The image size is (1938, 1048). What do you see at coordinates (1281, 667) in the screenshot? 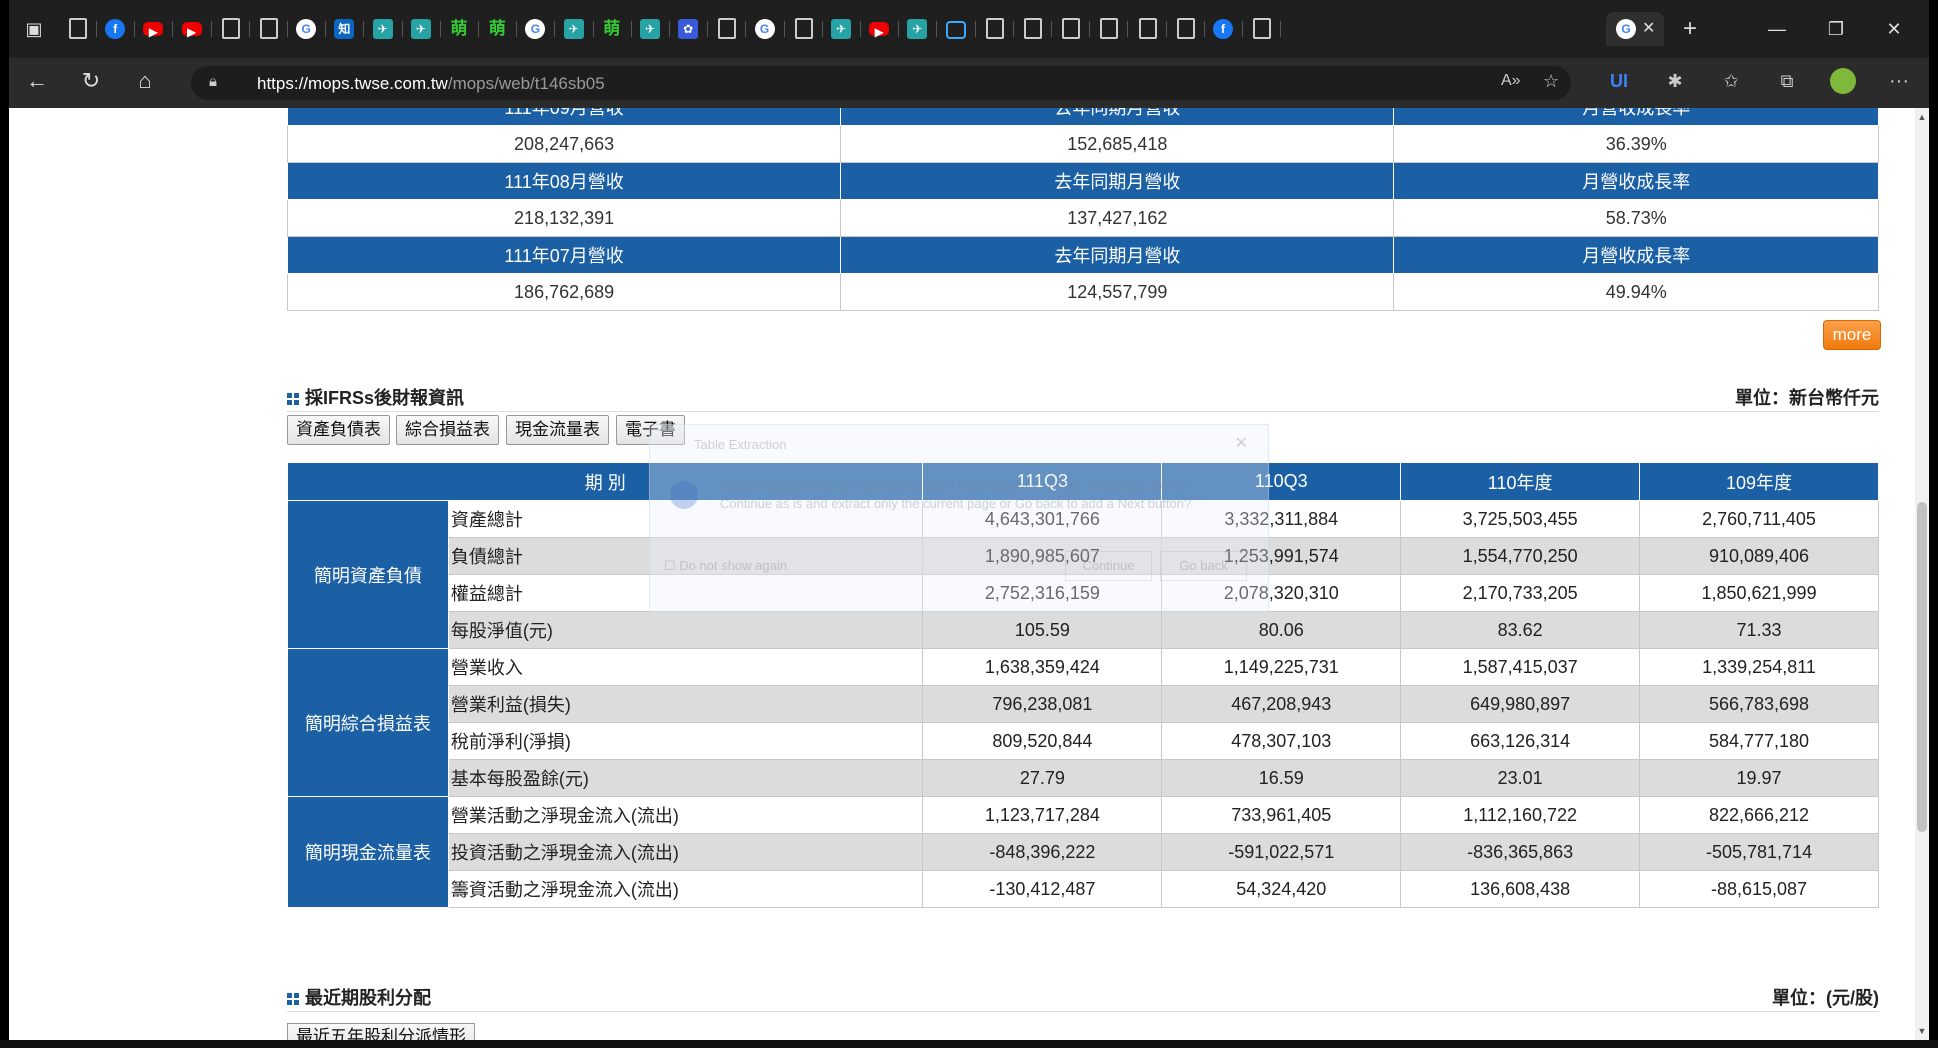
I see `value-cell: 1,149,225,731` at bounding box center [1281, 667].